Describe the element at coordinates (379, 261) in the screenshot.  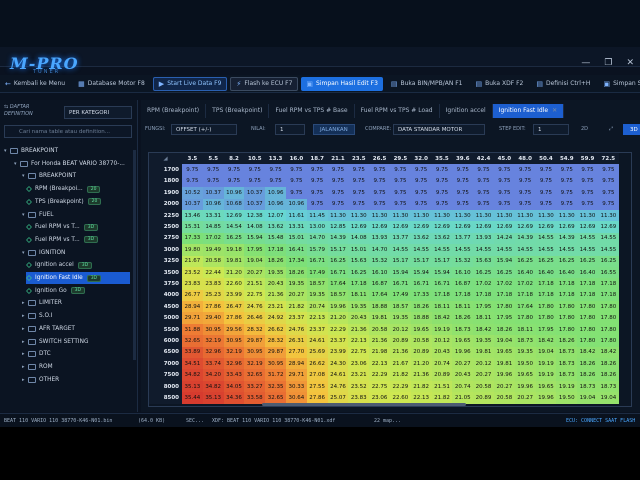
I see `map-cell: 15.32` at that location.